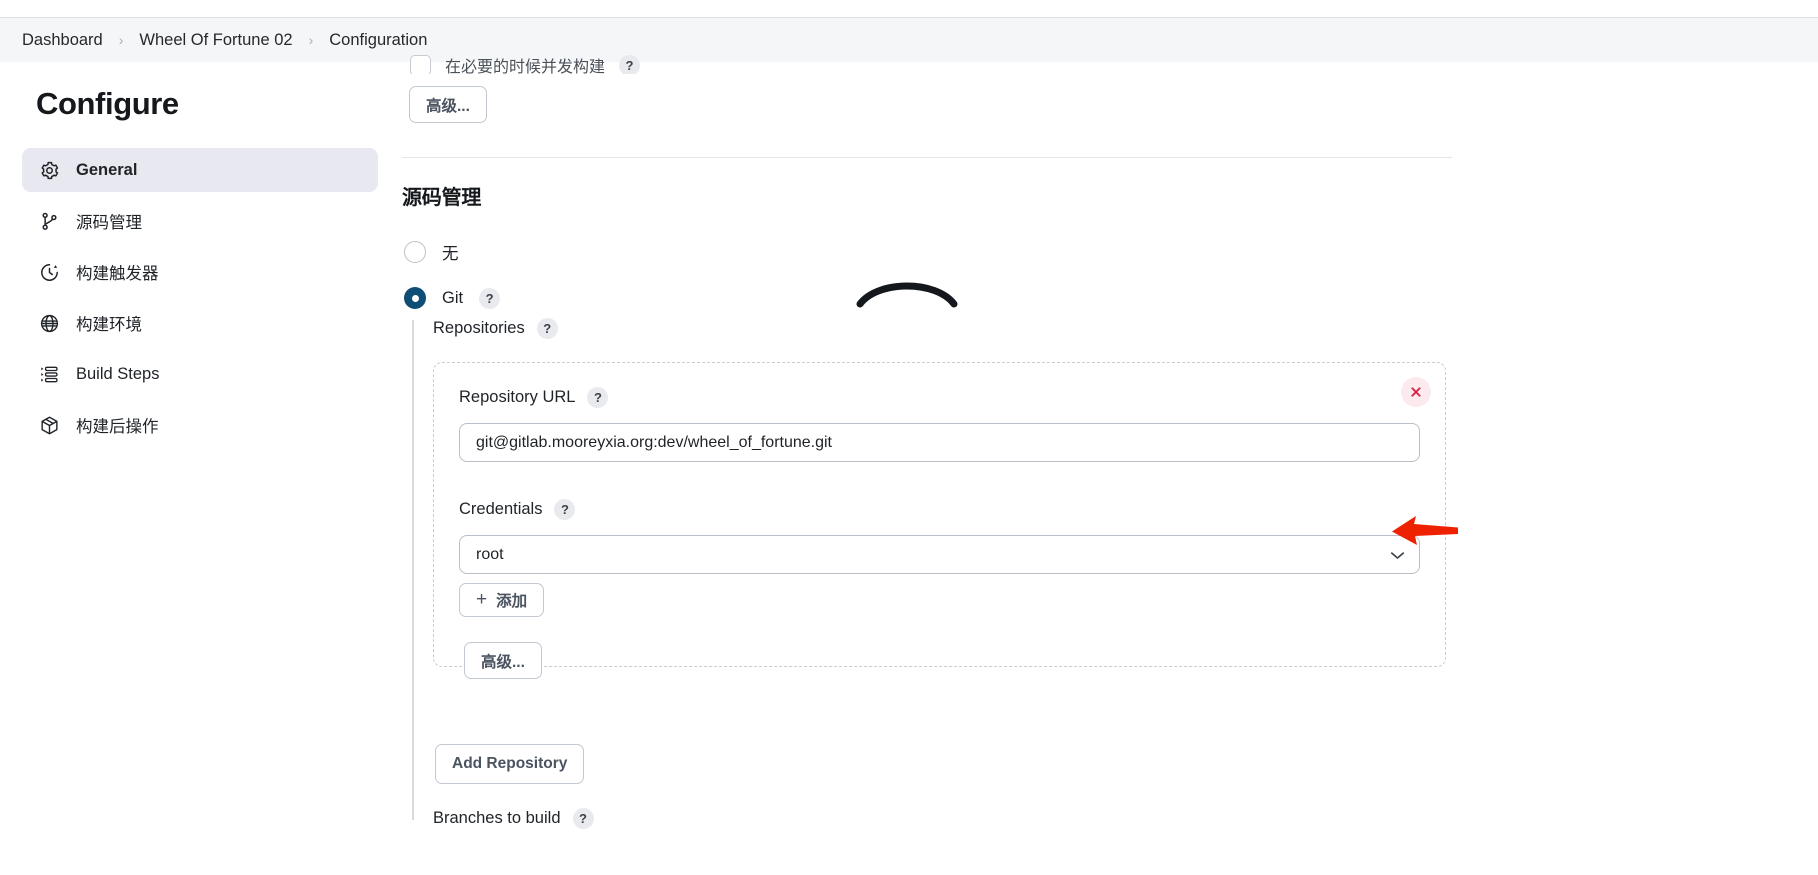 The width and height of the screenshot is (1818, 875). I want to click on credentials-dropdown: root, so click(939, 554).